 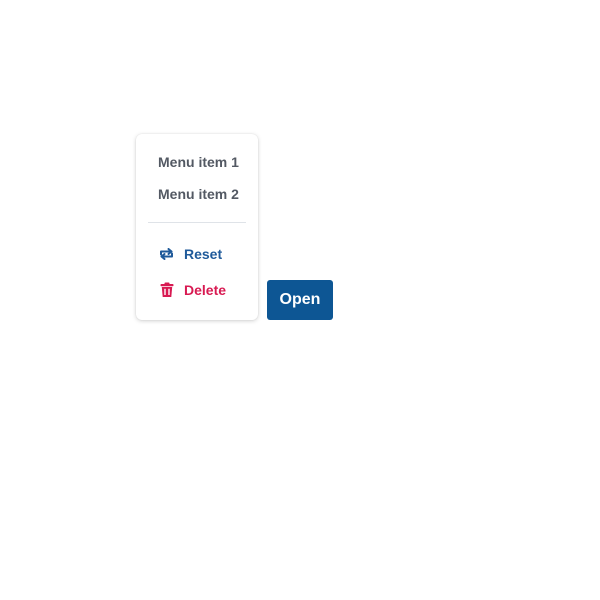 I want to click on reset-menu-item: Reset, so click(x=197, y=254).